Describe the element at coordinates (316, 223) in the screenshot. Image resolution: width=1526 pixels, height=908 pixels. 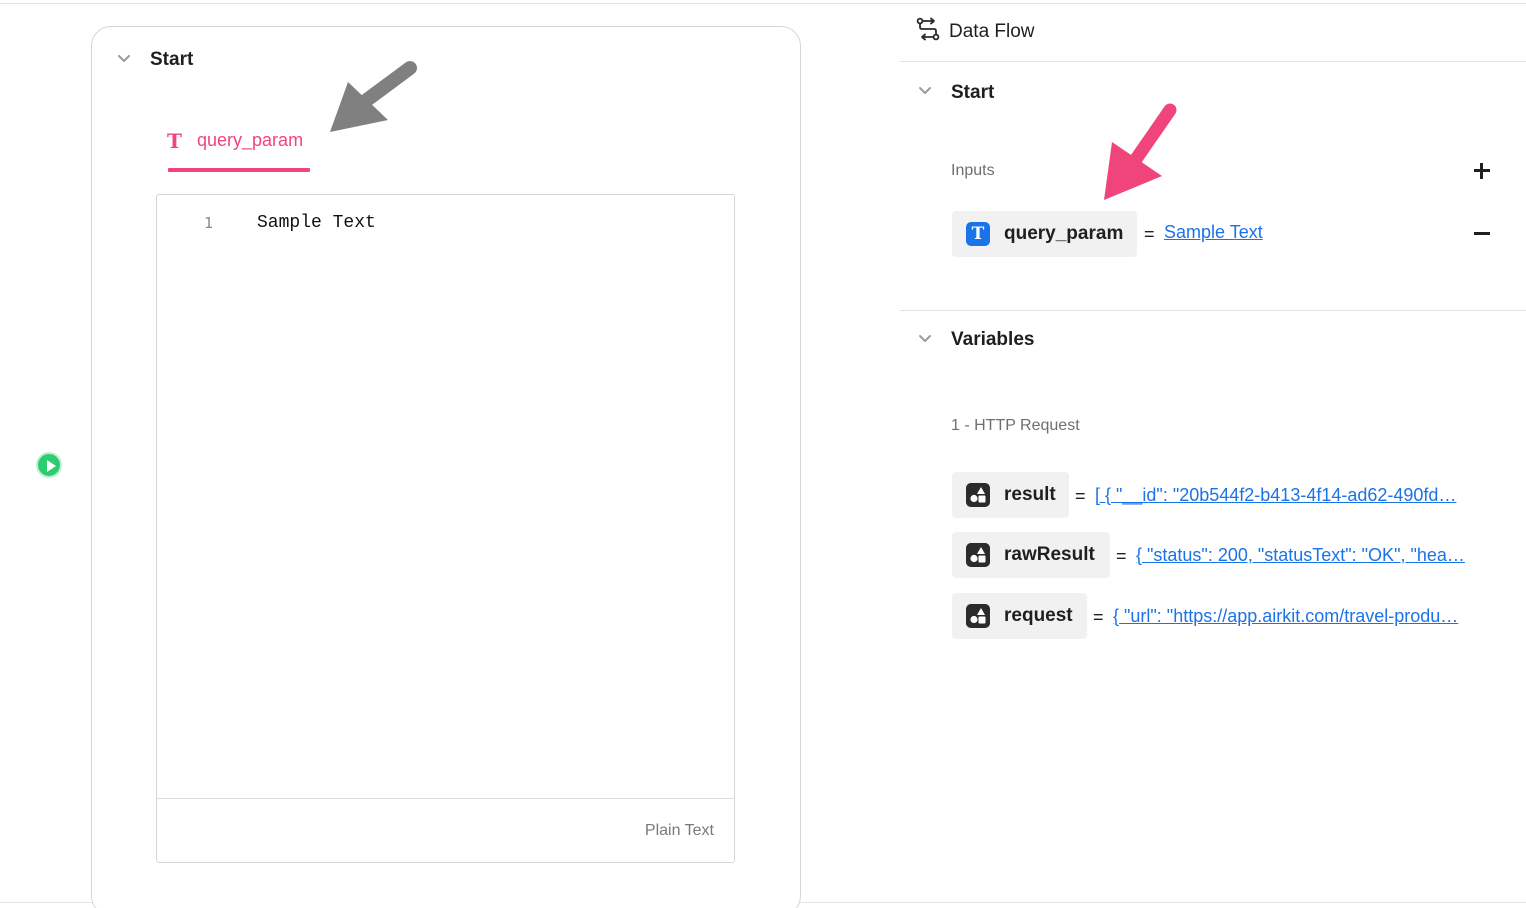
I see `code-line: Sample Text` at that location.